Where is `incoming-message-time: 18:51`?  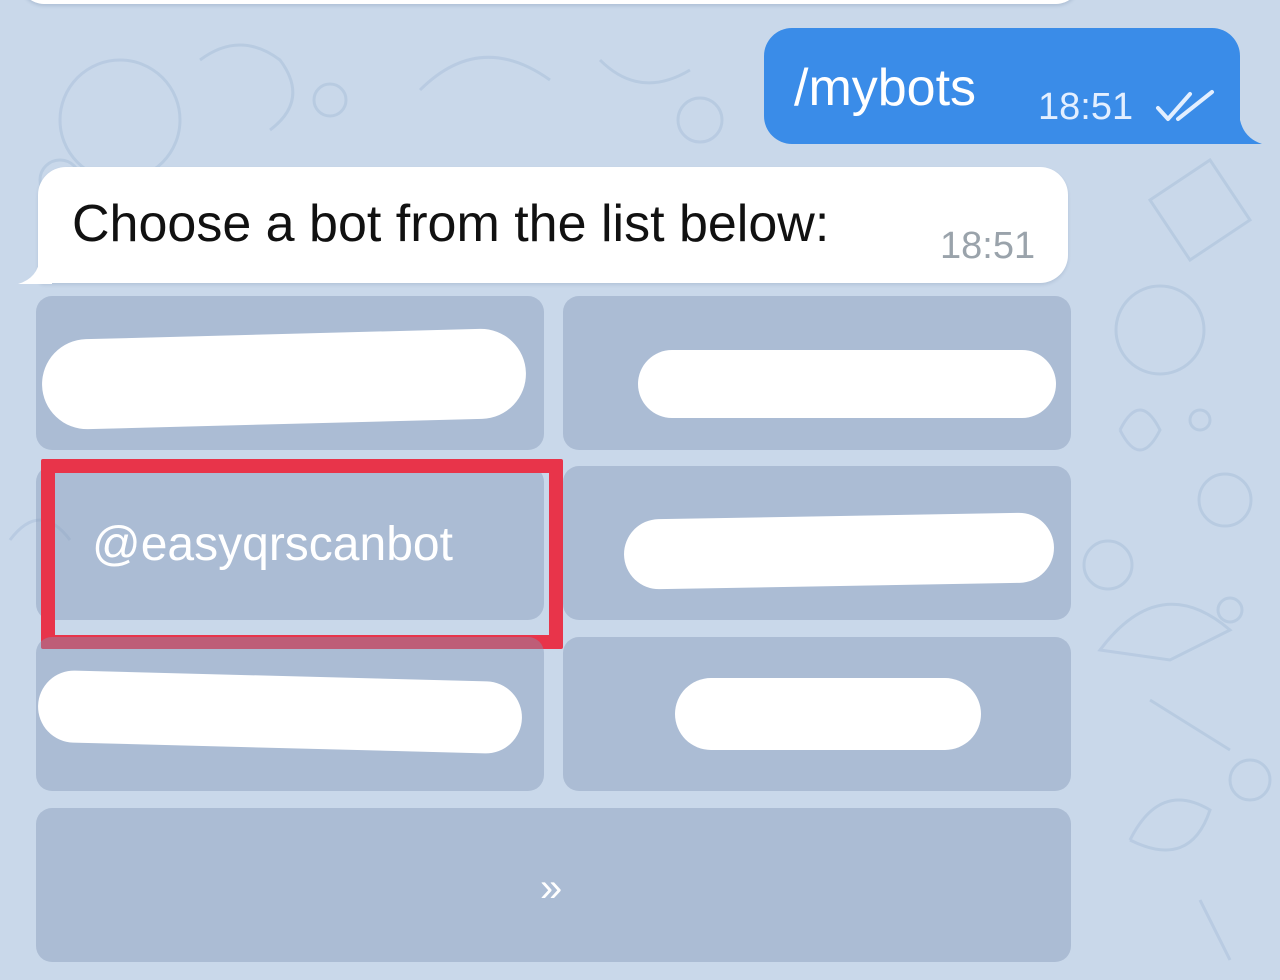 incoming-message-time: 18:51 is located at coordinates (988, 246).